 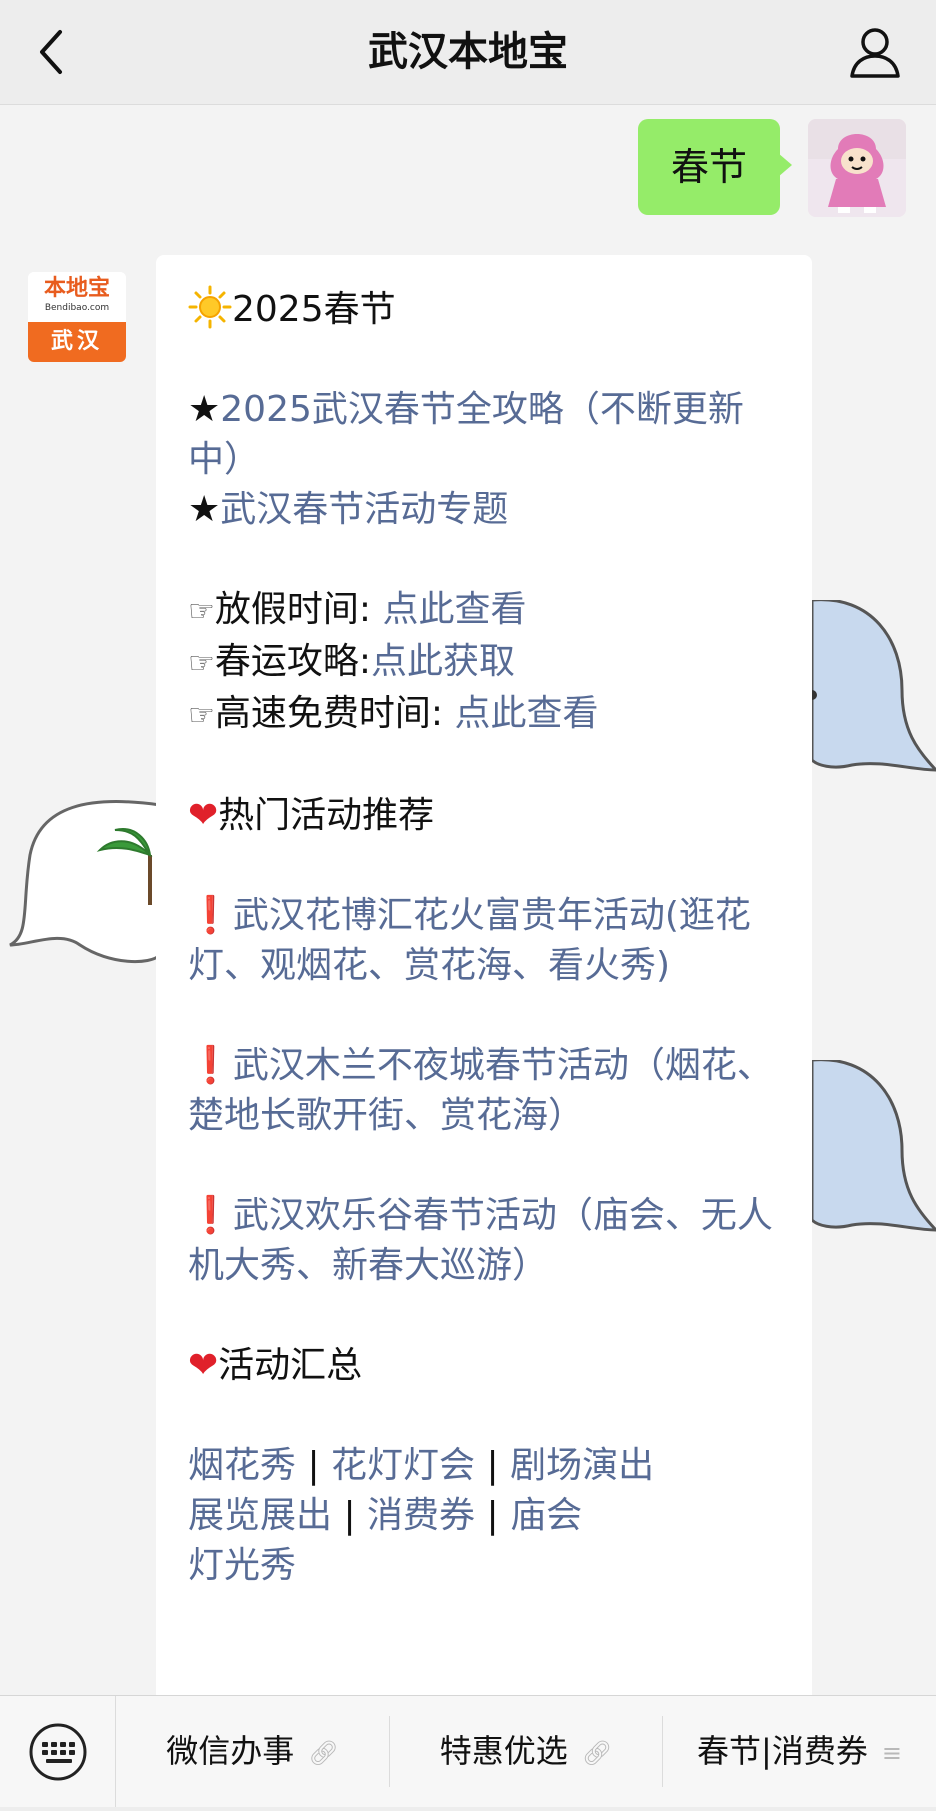 What do you see at coordinates (488, 310) in the screenshot?
I see `message-heading: 2025春节` at bounding box center [488, 310].